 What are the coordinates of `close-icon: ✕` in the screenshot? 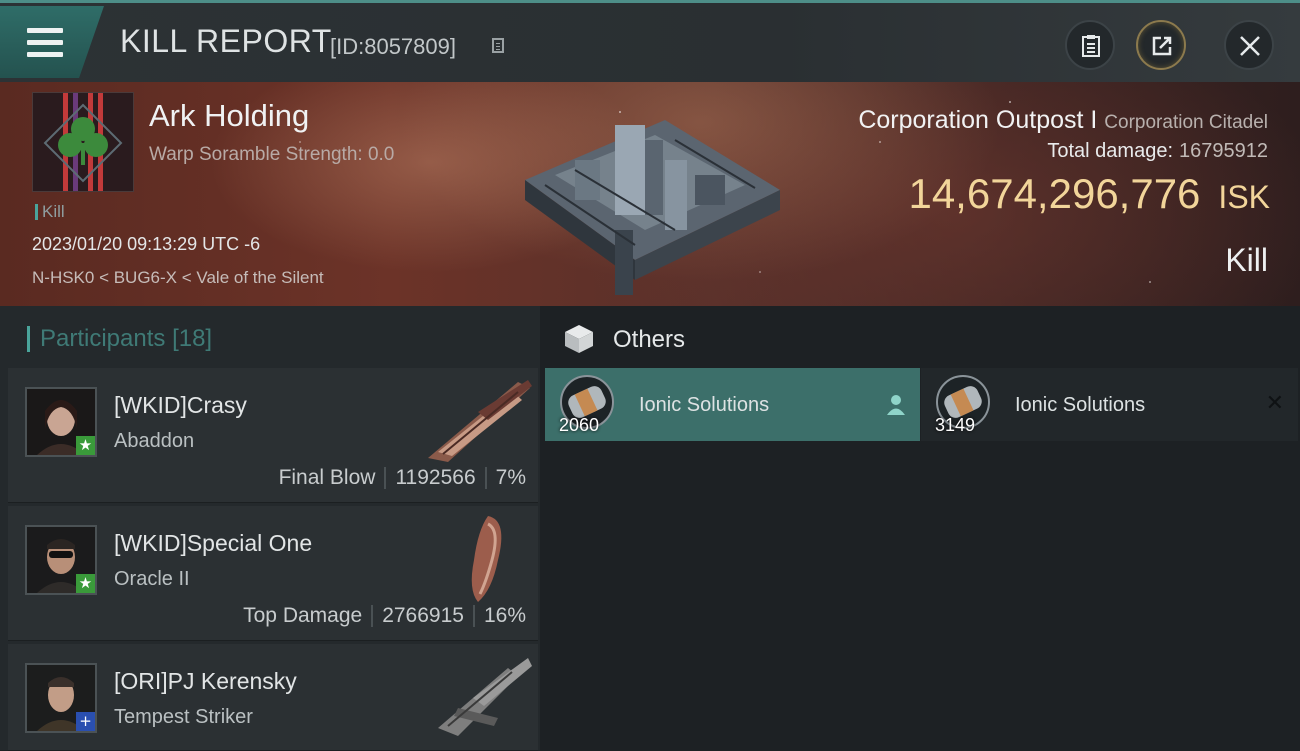 It's located at (1275, 404).